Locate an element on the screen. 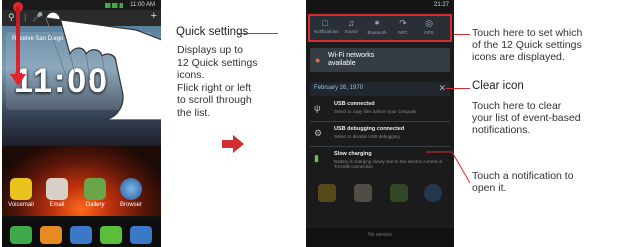 This screenshot has width=627, height=247. wifi-line-1: Wi-Fi networks is located at coordinates (351, 55).